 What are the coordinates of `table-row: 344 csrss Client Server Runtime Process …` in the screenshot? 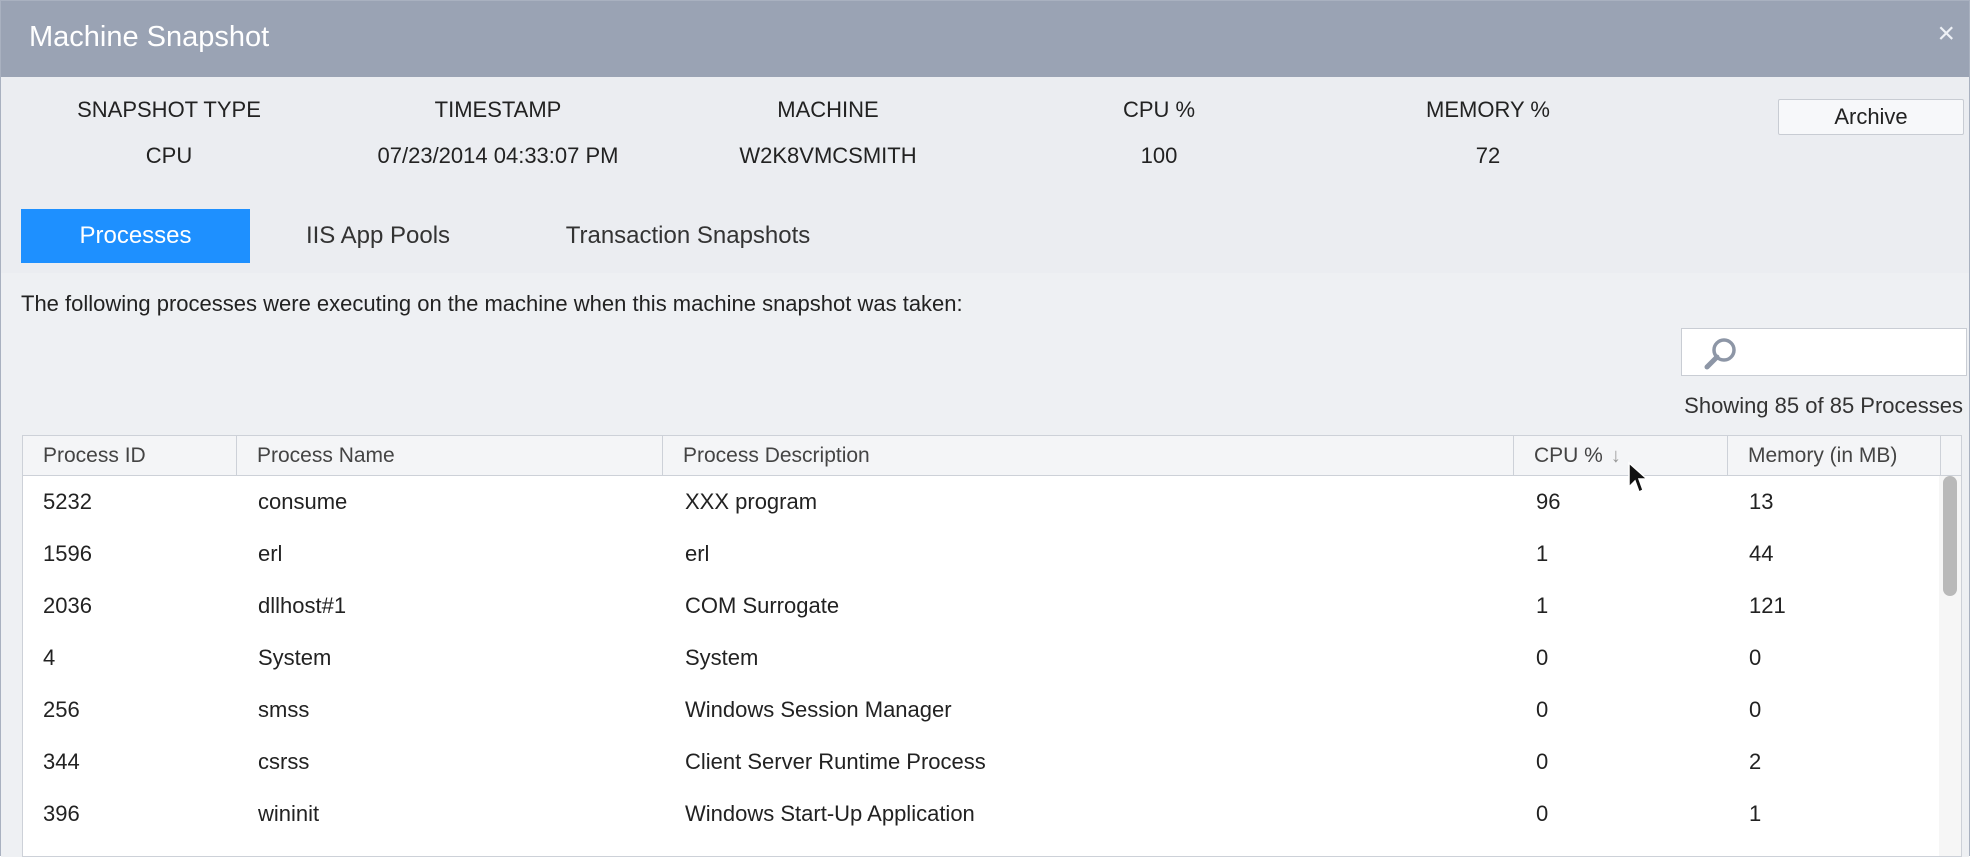 It's located at (992, 762).